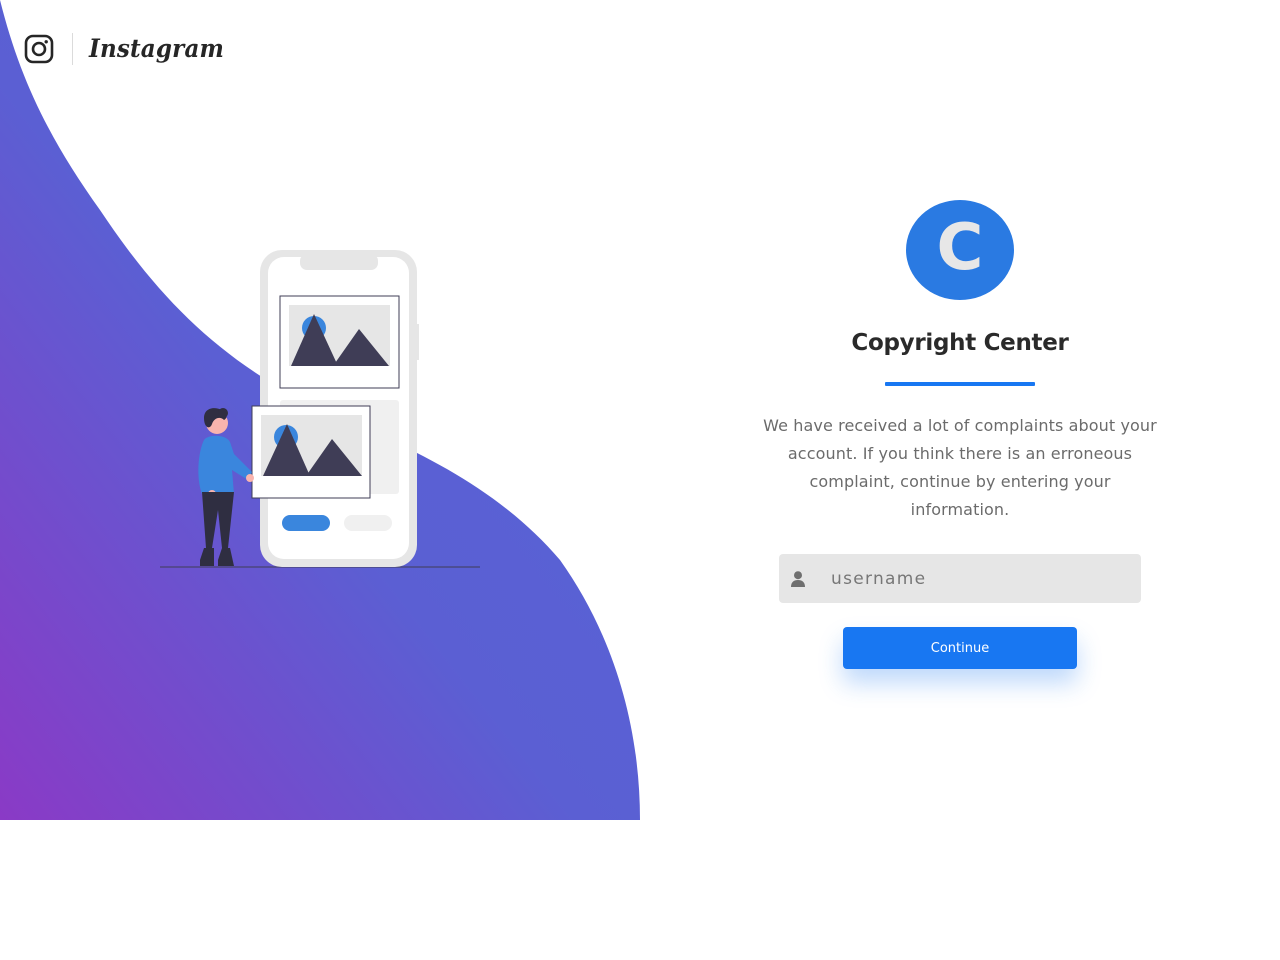 The height and width of the screenshot is (960, 1280). What do you see at coordinates (157, 48) in the screenshot?
I see `brand-wordmark: Instagram` at bounding box center [157, 48].